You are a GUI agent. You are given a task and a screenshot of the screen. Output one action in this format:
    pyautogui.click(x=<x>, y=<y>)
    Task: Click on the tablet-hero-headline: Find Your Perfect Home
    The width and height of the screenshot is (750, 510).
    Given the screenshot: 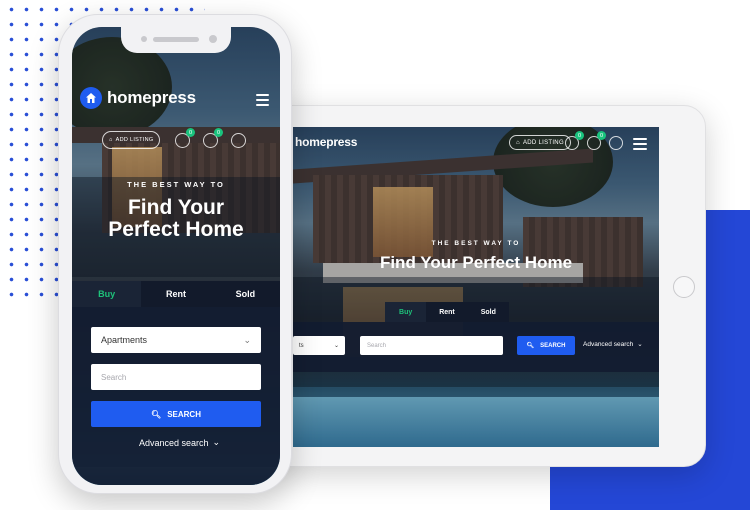 What is the action you would take?
    pyautogui.click(x=476, y=262)
    